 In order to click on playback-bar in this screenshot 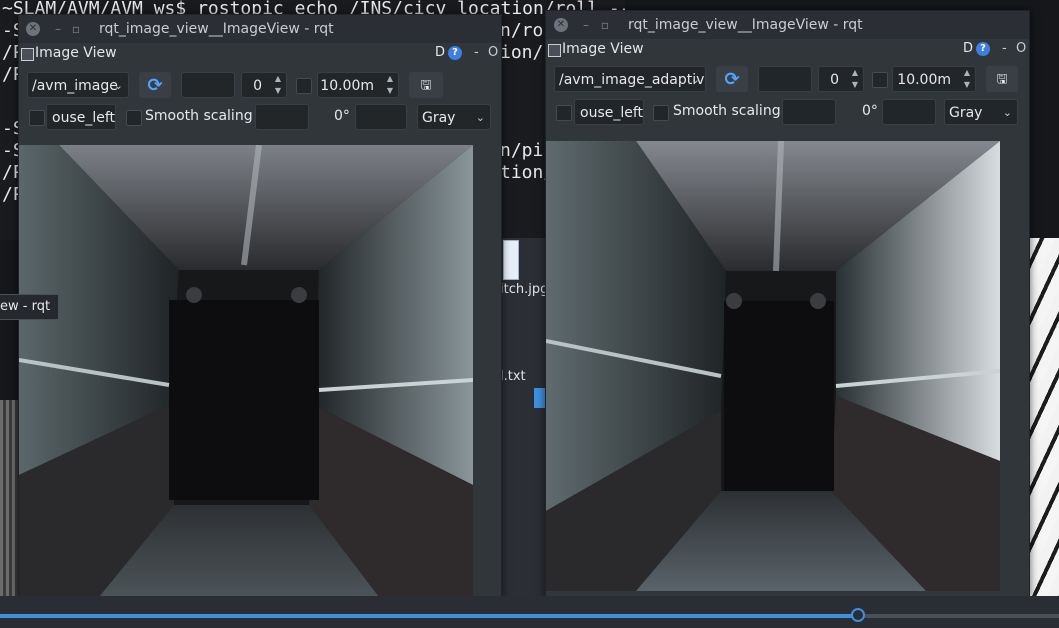, I will do `click(529, 612)`.